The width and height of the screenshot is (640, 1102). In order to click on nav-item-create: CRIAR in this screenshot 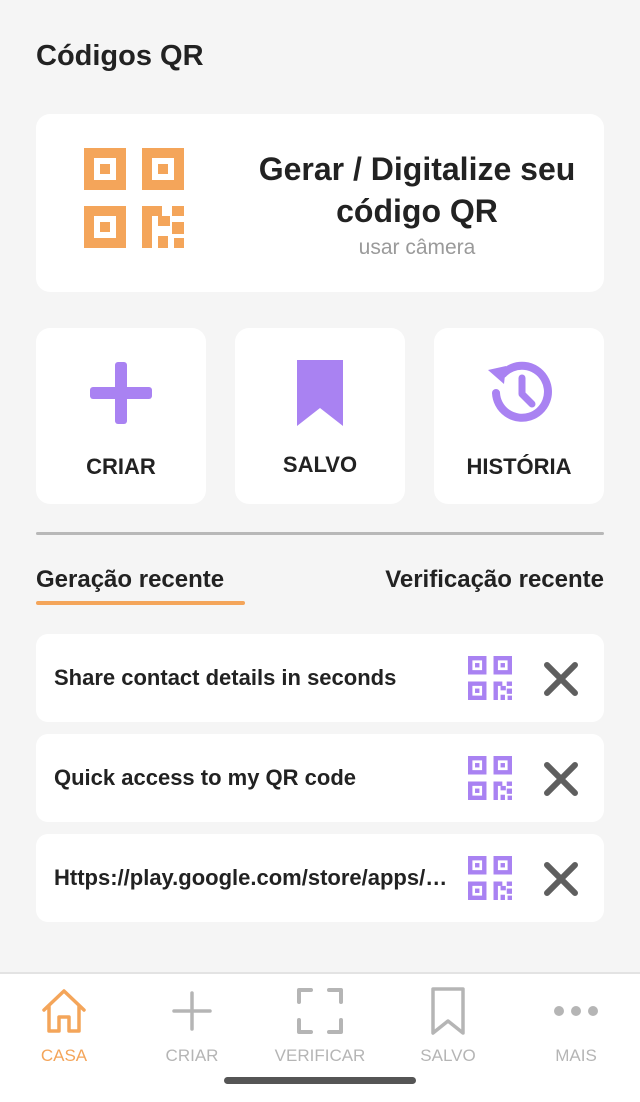, I will do `click(192, 1024)`.